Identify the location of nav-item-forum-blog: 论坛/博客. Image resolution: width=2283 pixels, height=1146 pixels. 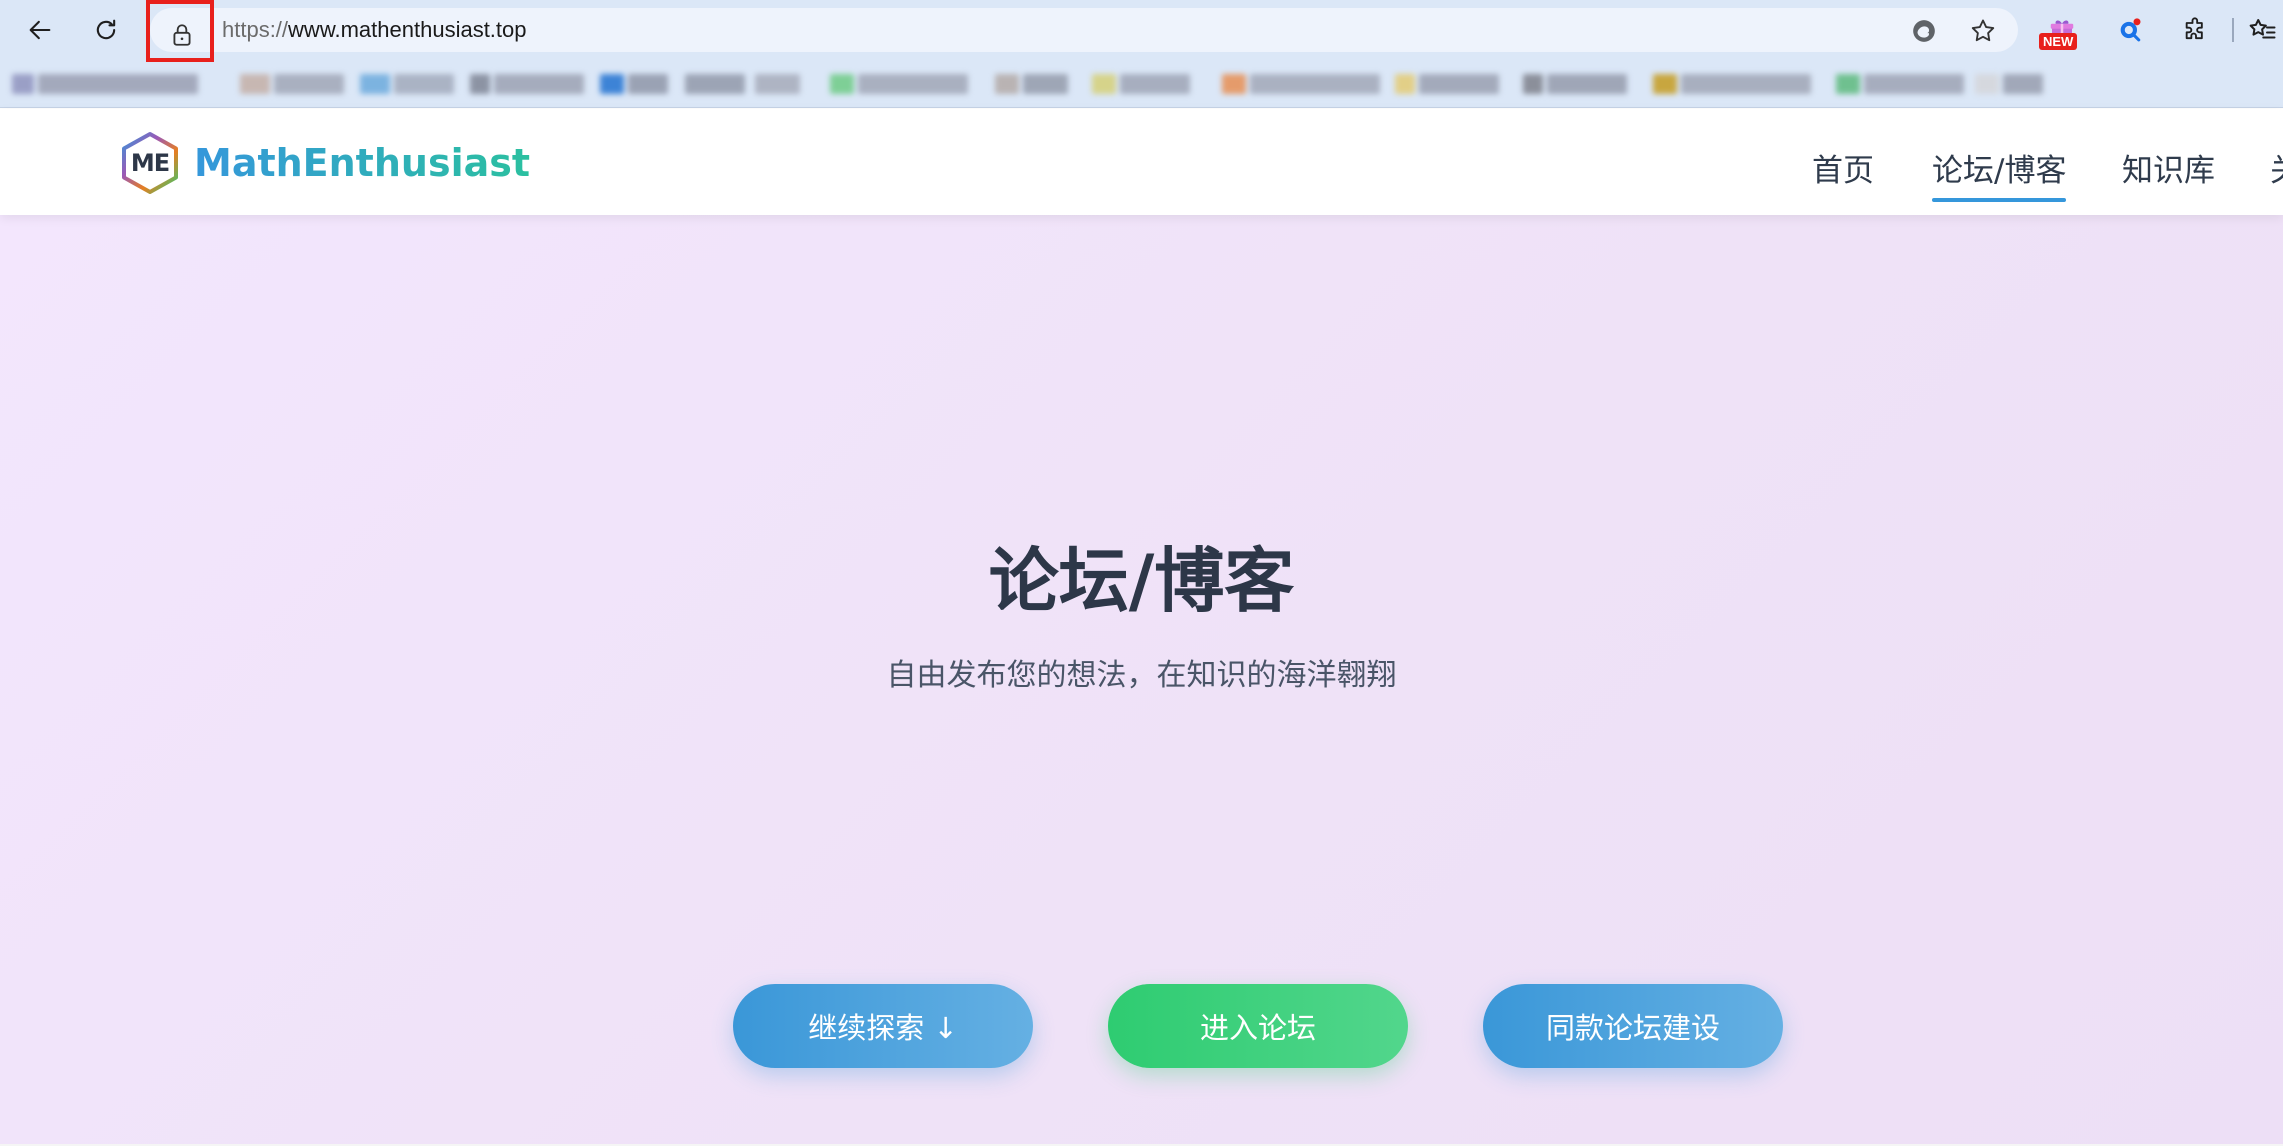
(1999, 173).